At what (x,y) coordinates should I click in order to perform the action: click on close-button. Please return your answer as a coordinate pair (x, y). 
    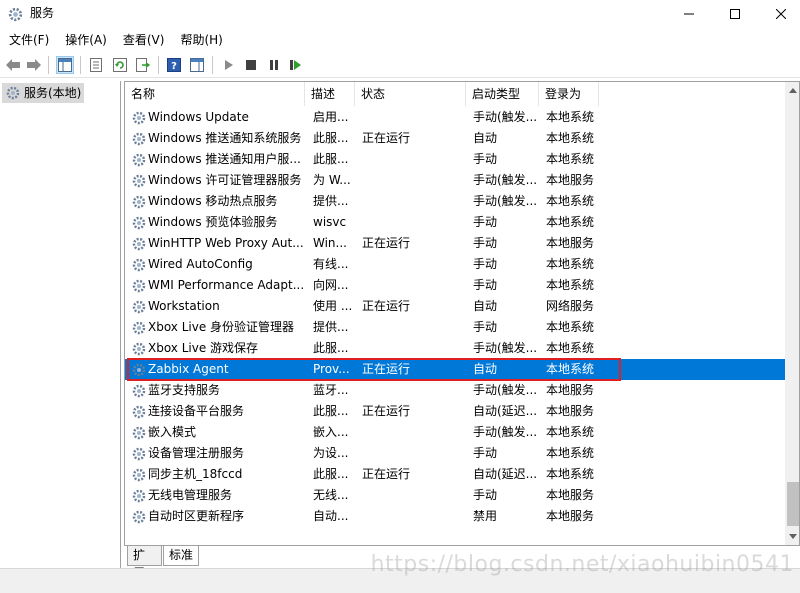
    Looking at the image, I should click on (779, 14).